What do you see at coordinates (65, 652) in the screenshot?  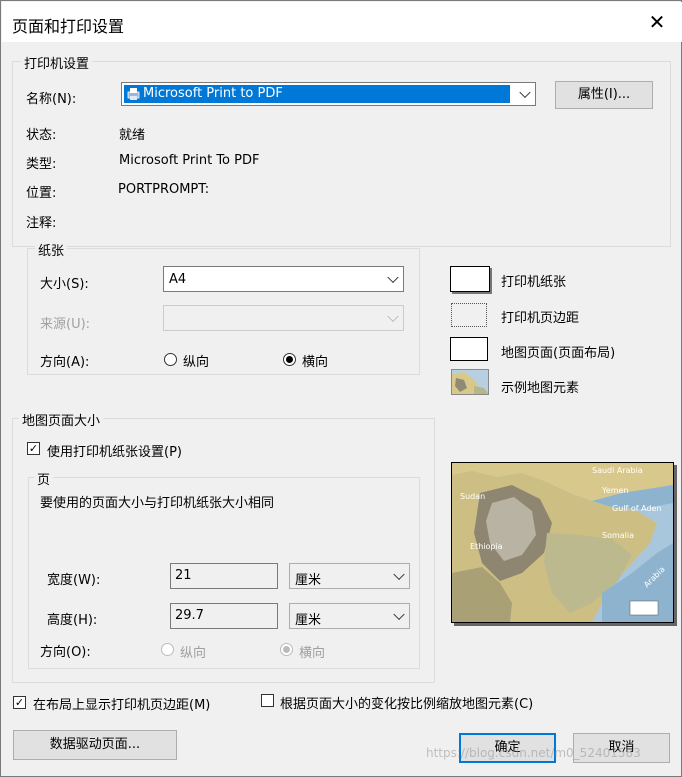 I see `page-orientation-label: 方向(O):` at bounding box center [65, 652].